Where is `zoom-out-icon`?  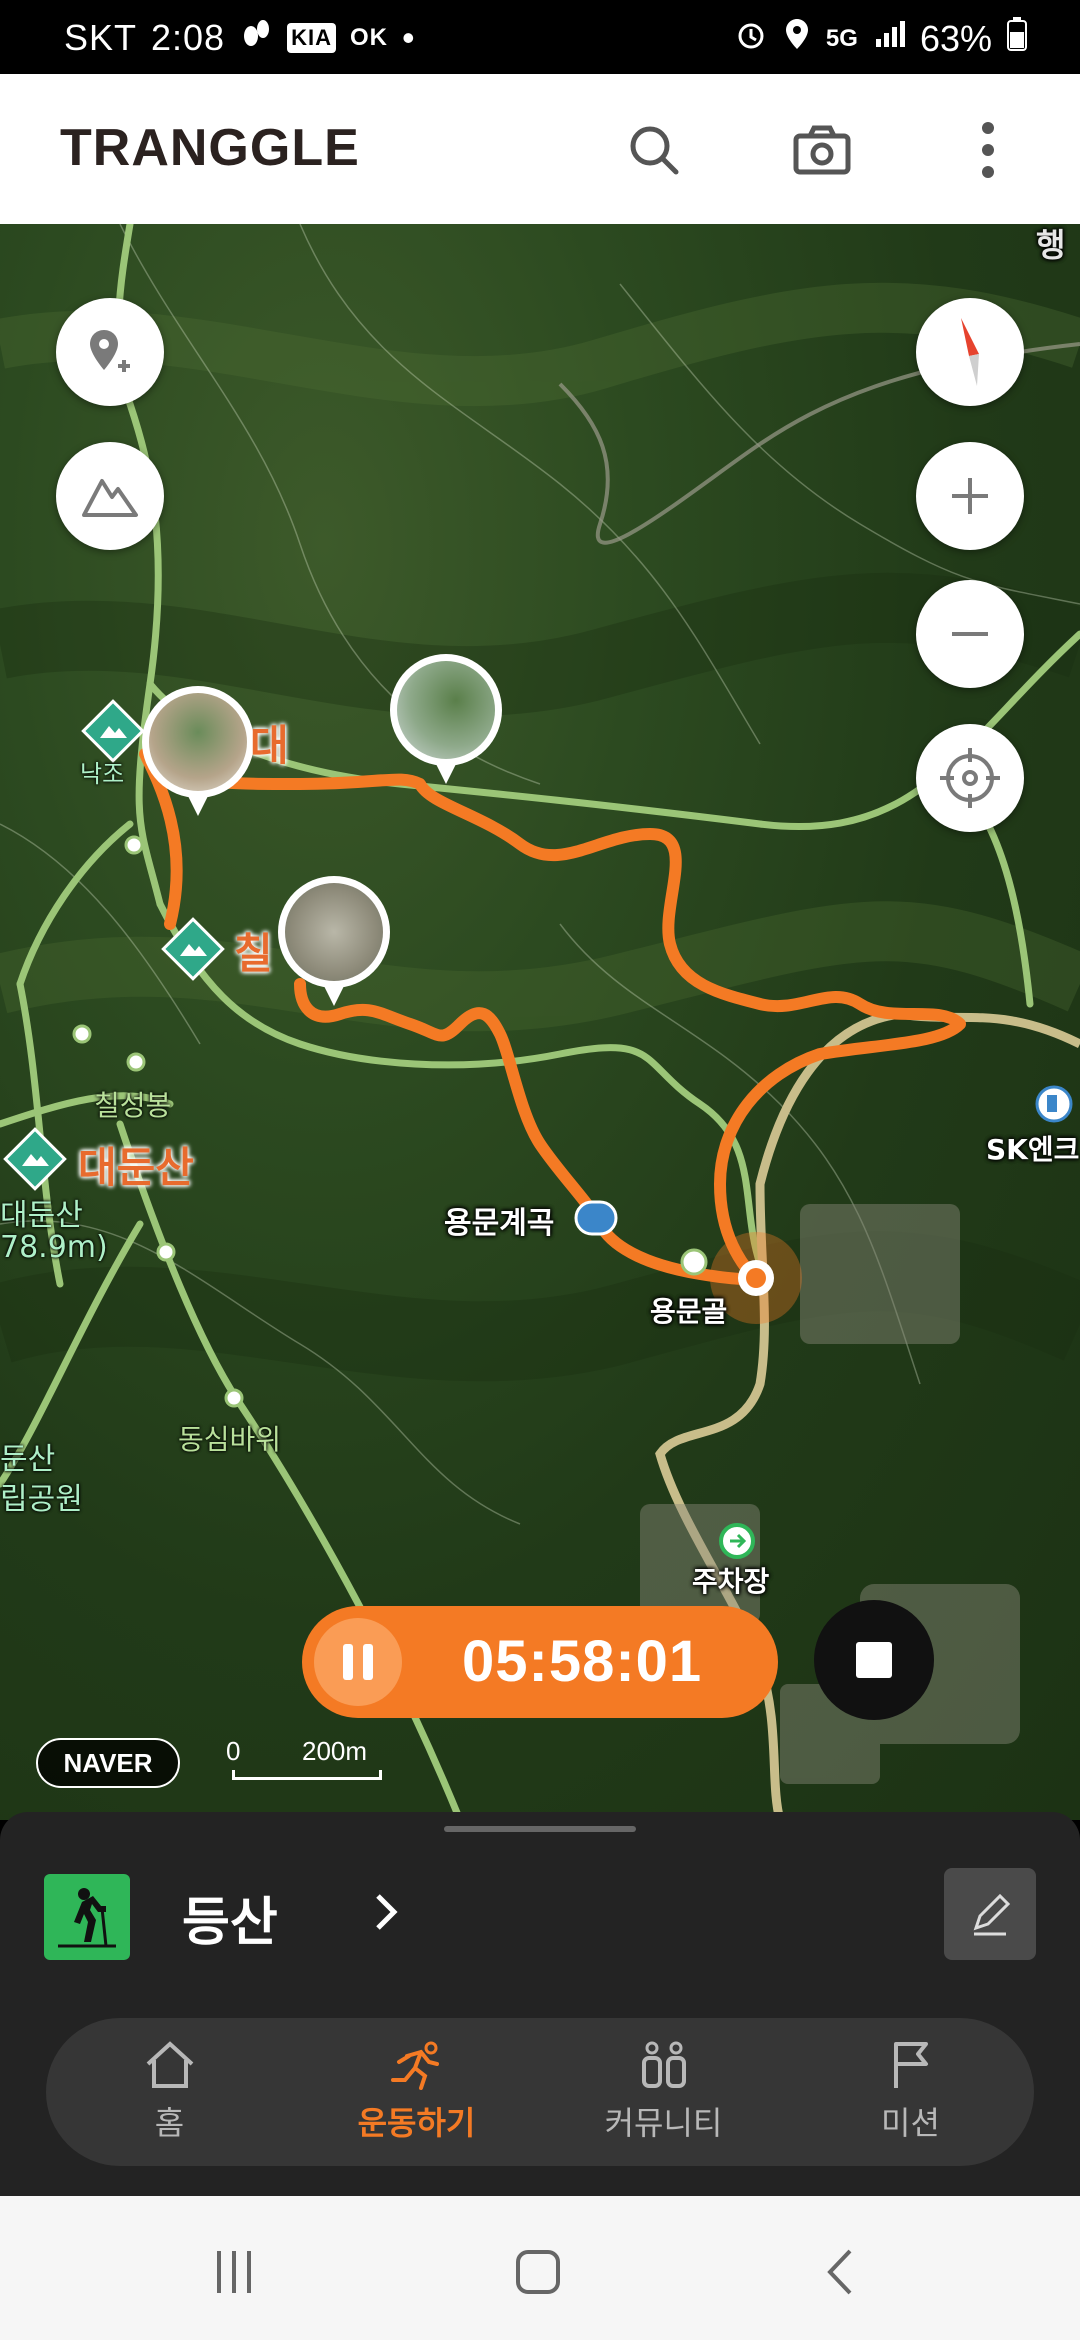
zoom-out-icon is located at coordinates (970, 634).